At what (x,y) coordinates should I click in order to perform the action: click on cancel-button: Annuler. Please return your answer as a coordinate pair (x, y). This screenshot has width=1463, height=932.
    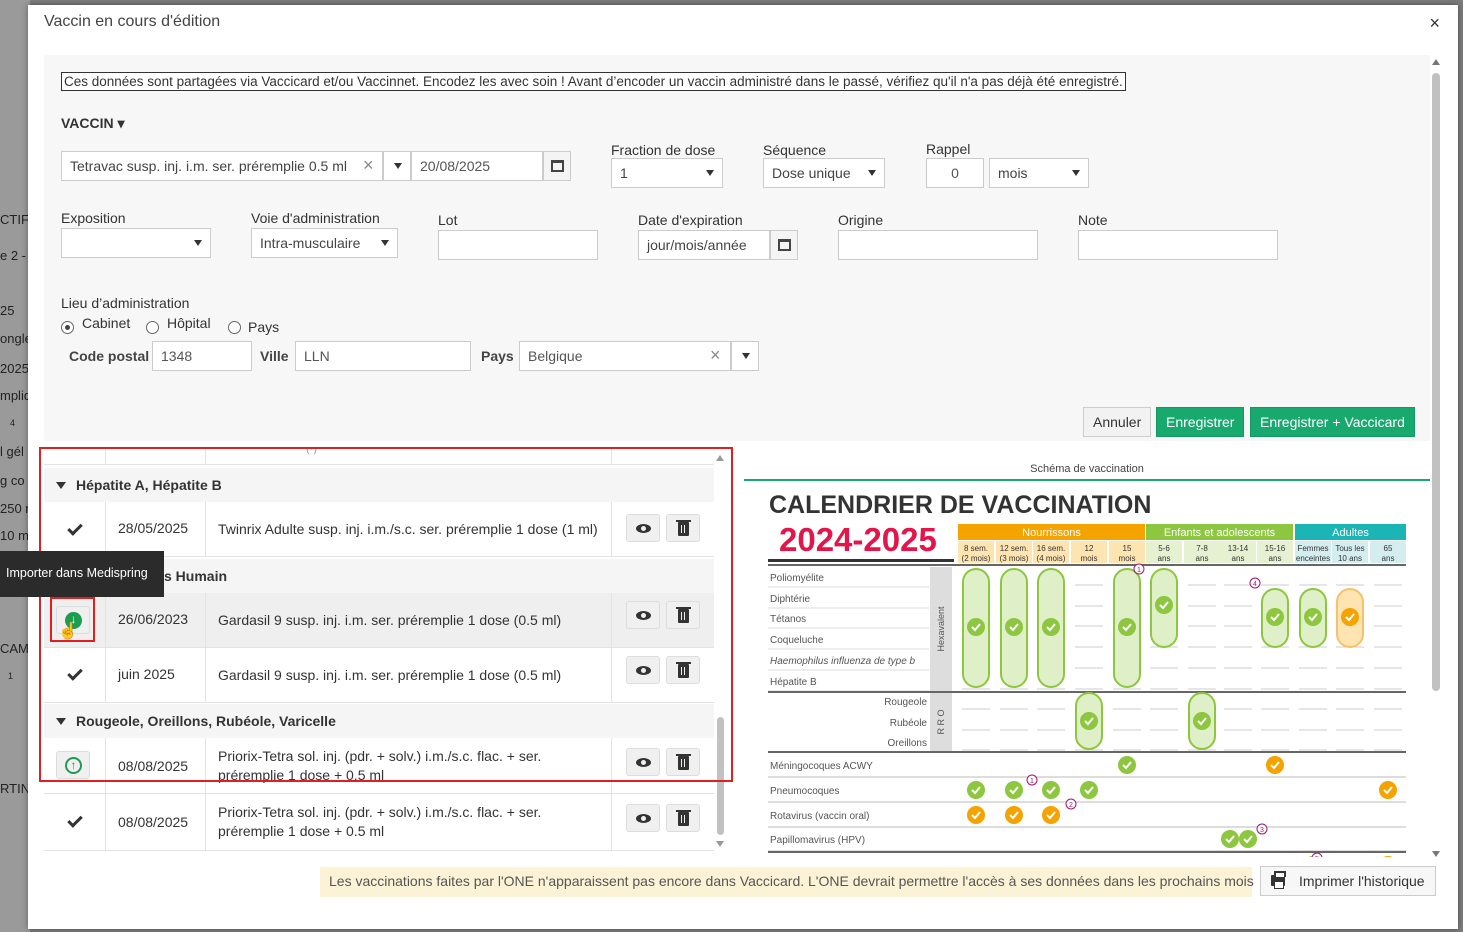
    Looking at the image, I should click on (1117, 422).